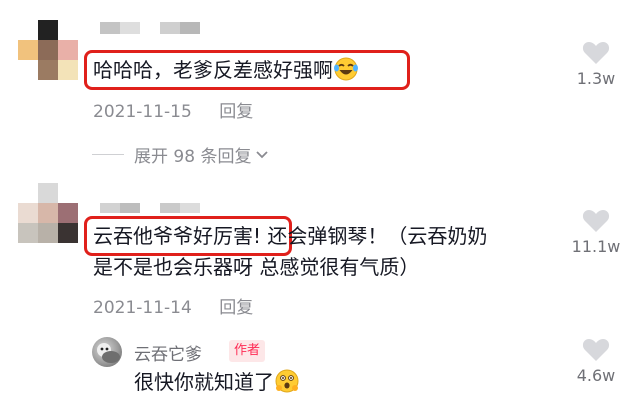 Image resolution: width=638 pixels, height=402 pixels. What do you see at coordinates (596, 78) in the screenshot?
I see `like-count: 1.3w` at bounding box center [596, 78].